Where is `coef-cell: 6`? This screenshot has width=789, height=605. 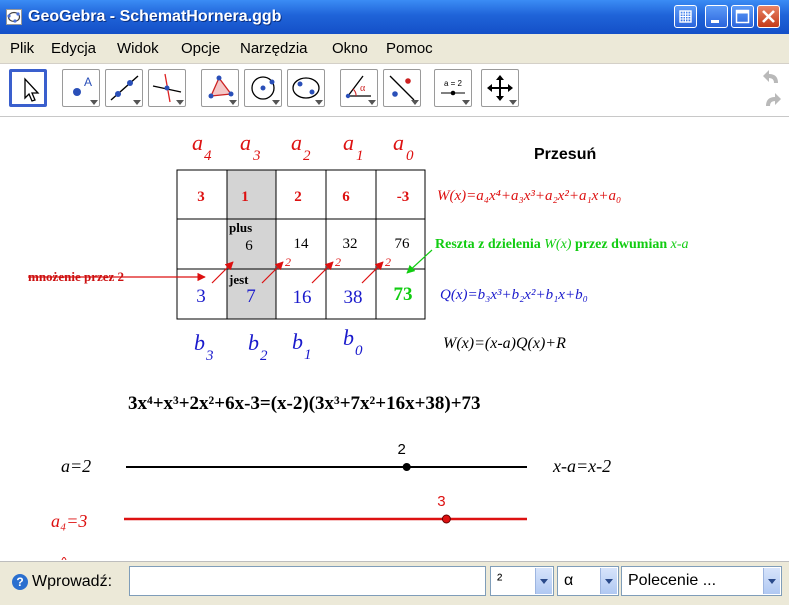 coef-cell: 6 is located at coordinates (346, 197).